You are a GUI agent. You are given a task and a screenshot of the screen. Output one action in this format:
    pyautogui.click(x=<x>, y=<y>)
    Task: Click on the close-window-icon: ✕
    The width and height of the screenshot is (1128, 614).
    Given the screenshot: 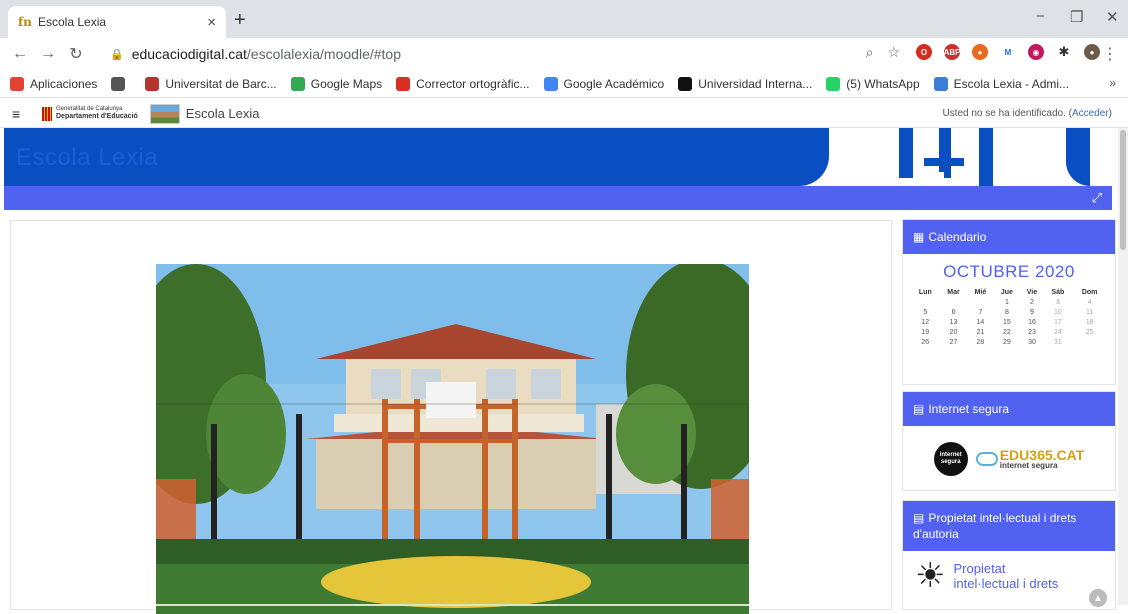 What is the action you would take?
    pyautogui.click(x=1112, y=17)
    